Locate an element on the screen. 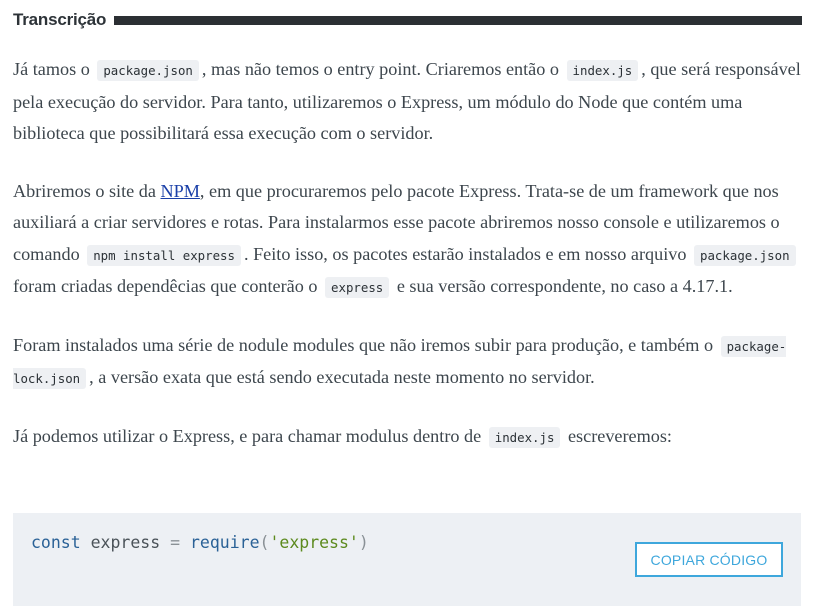 This screenshot has width=815, height=606. code-keyword: const is located at coordinates (56, 542).